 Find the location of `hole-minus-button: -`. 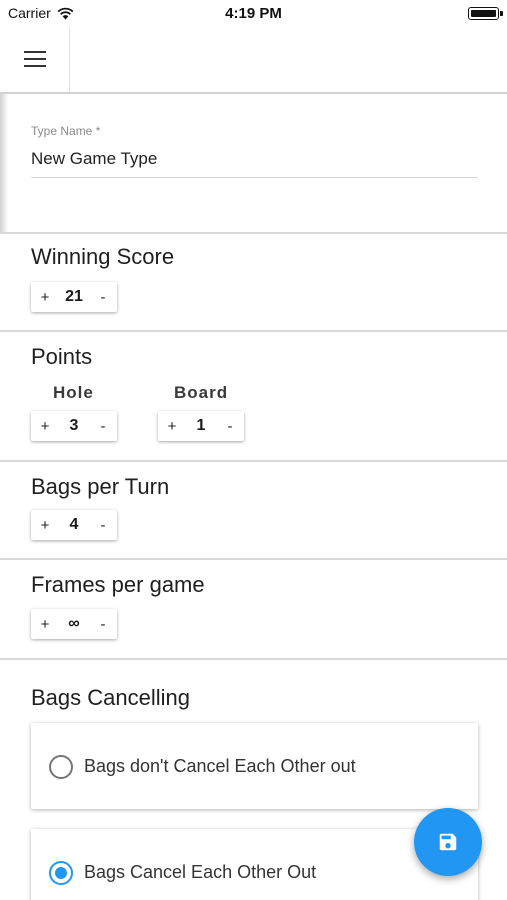

hole-minus-button: - is located at coordinates (103, 426).